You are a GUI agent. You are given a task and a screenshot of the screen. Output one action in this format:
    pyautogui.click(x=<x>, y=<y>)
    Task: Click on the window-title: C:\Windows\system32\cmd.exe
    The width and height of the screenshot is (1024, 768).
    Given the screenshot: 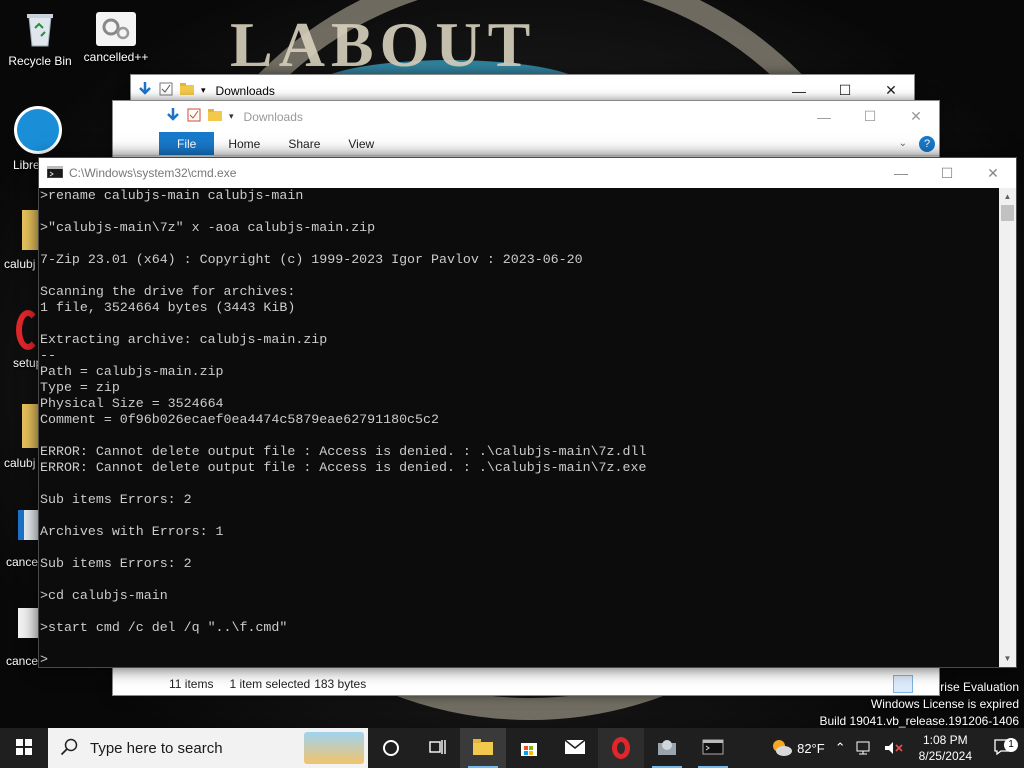 What is the action you would take?
    pyautogui.click(x=153, y=173)
    